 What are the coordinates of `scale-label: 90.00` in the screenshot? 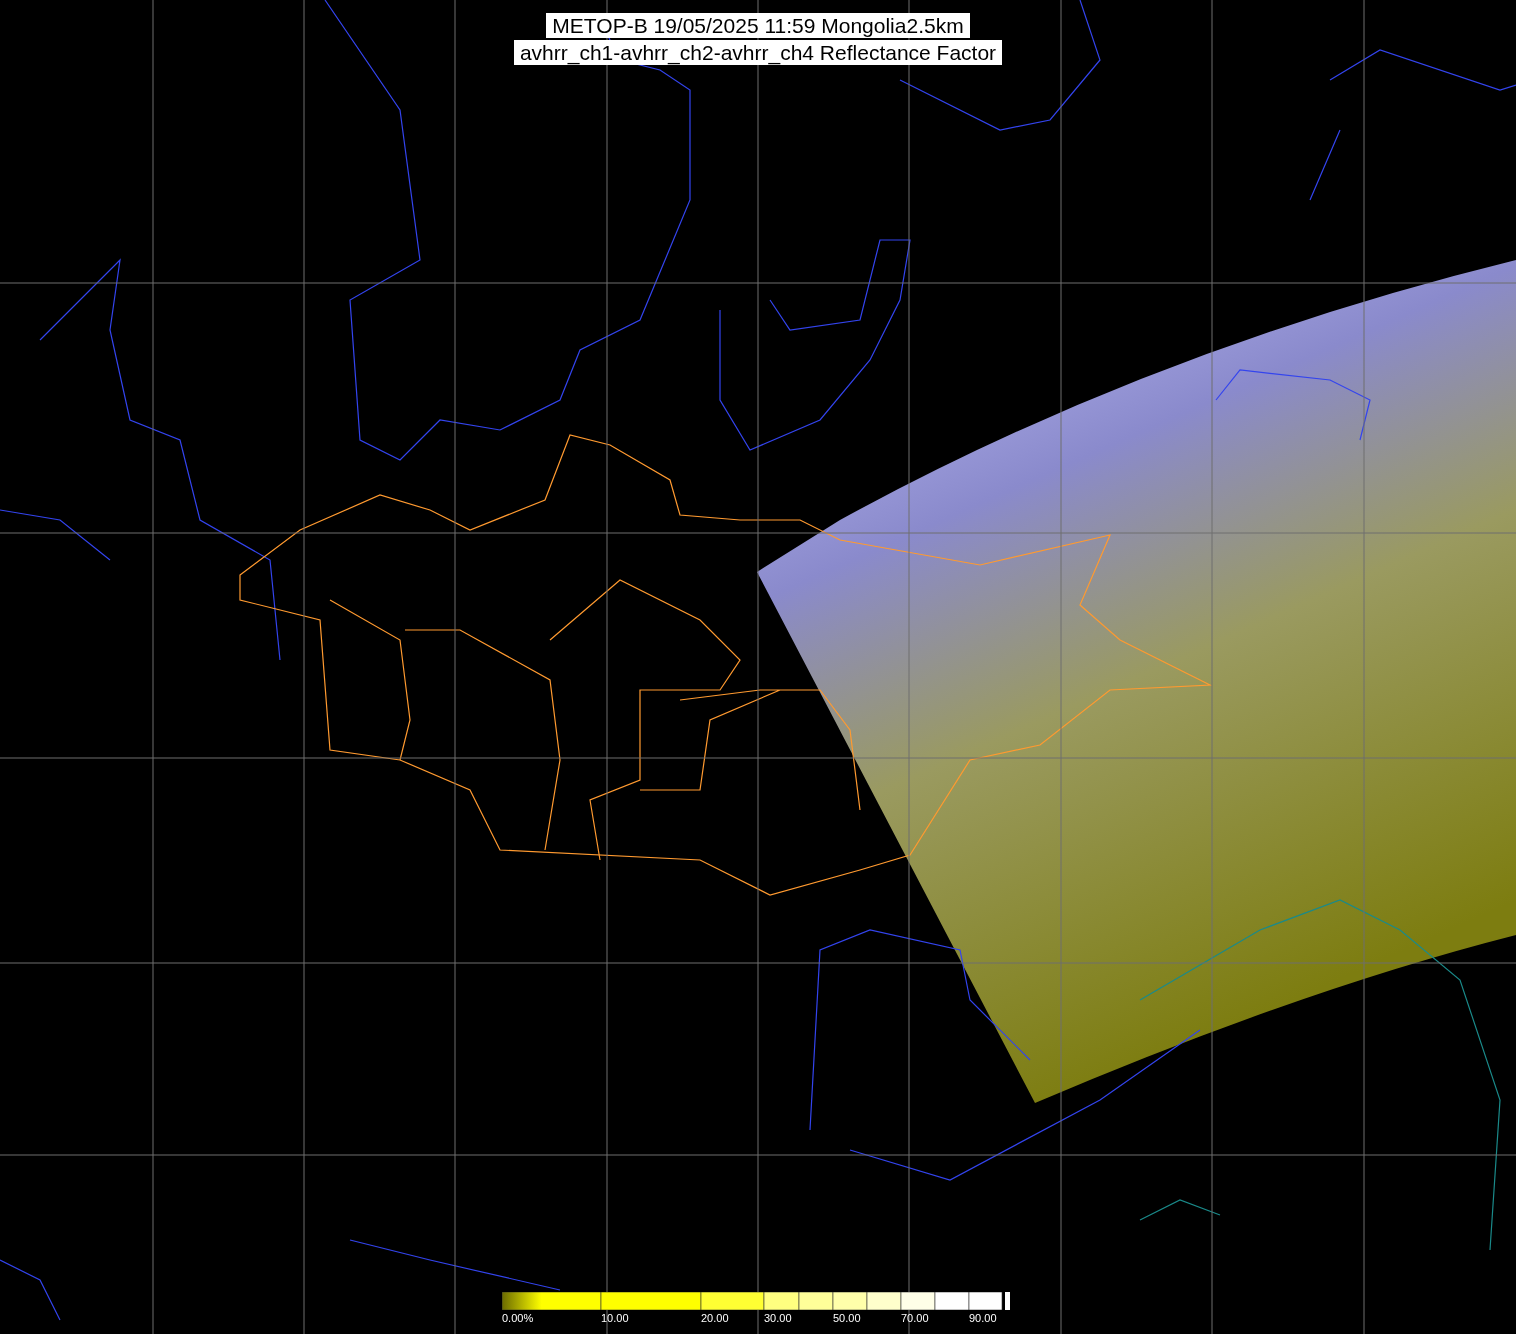 It's located at (983, 1318).